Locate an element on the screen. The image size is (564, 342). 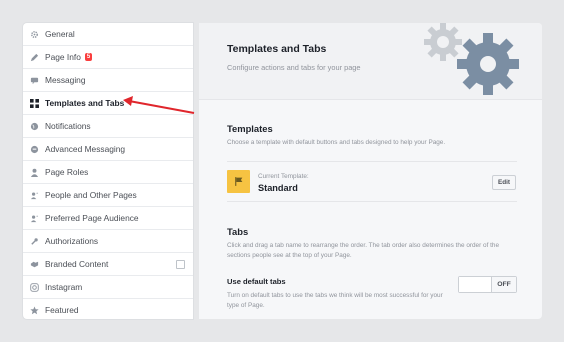
sidebar-item-instagram: Instagram is located at coordinates (108, 287).